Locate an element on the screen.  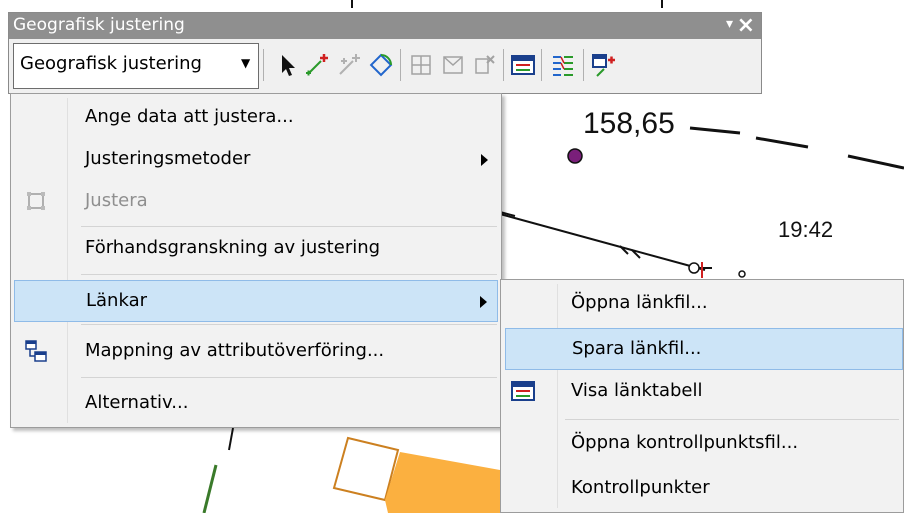
menu-item-preview-adjustment: Förhandsgranskning av justering is located at coordinates (256, 249).